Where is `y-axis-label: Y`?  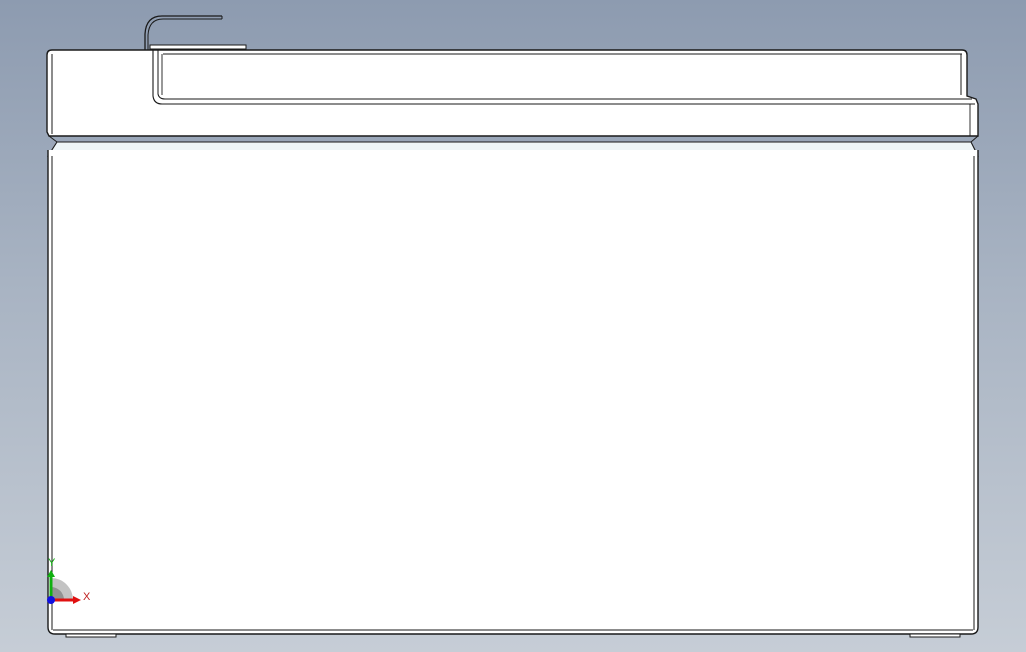 y-axis-label: Y is located at coordinates (52, 563).